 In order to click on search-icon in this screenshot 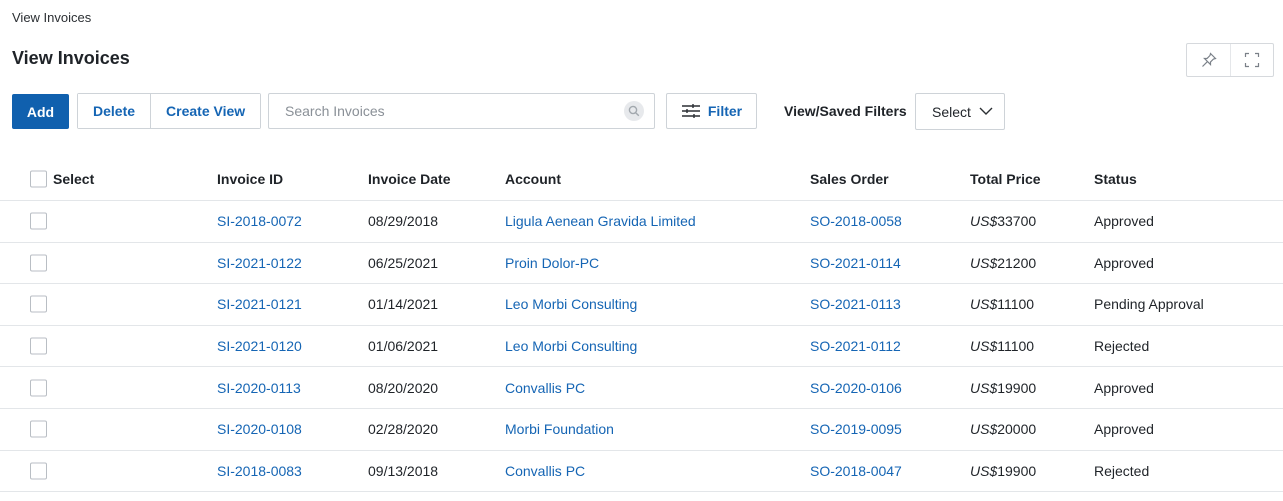, I will do `click(634, 111)`.